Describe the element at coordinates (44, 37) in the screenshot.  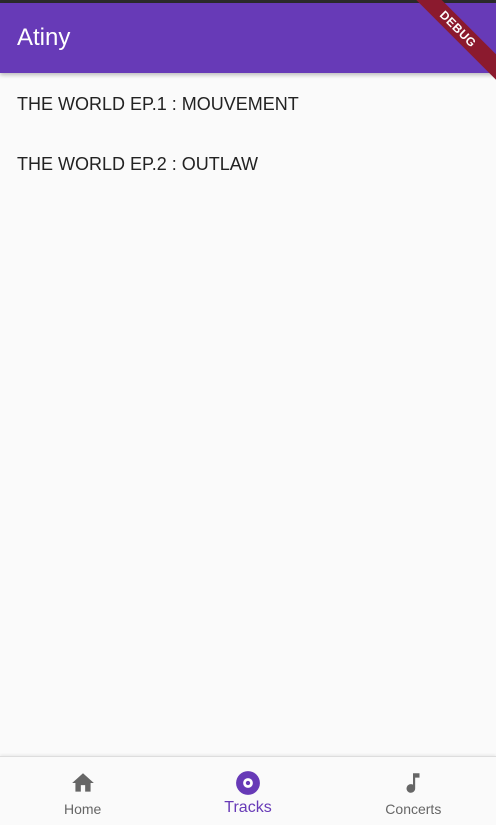
I see `app-title: Atiny` at that location.